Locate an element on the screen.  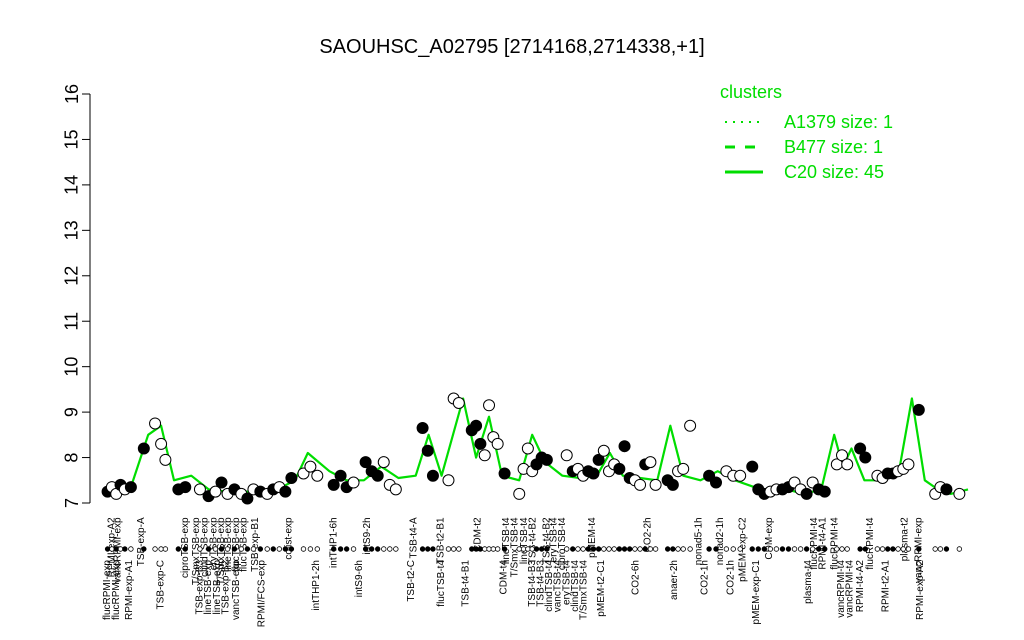
bottom-label-14: TSB-t4-B1 is located at coordinates (465, 583).